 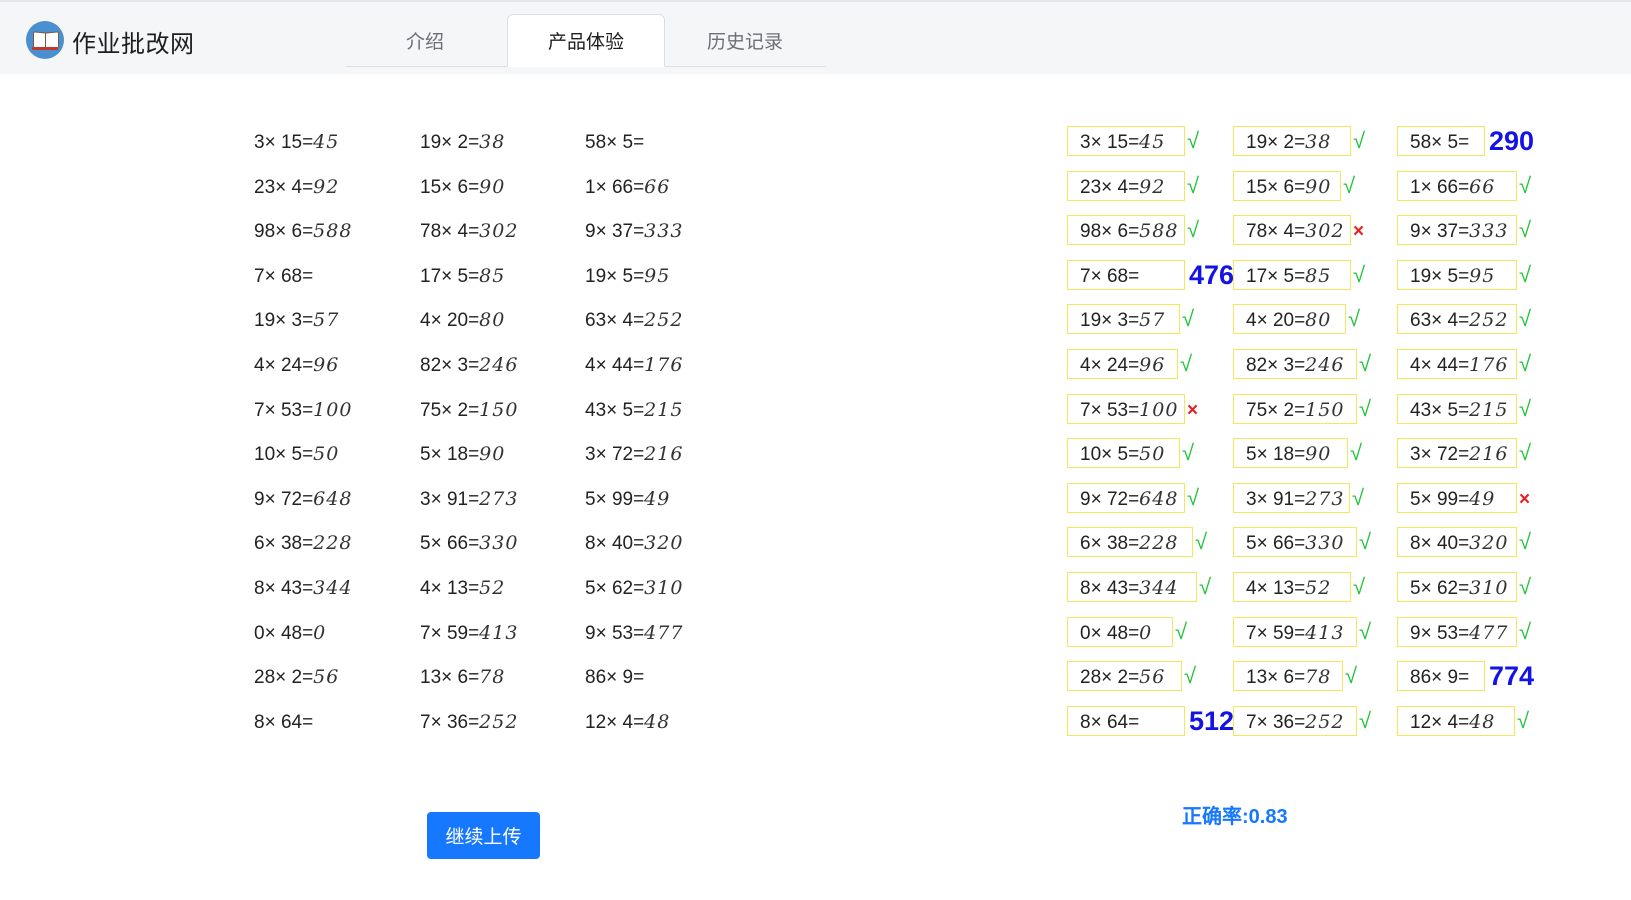 What do you see at coordinates (326, 454) in the screenshot?
I see `handwritten-answer: 50` at bounding box center [326, 454].